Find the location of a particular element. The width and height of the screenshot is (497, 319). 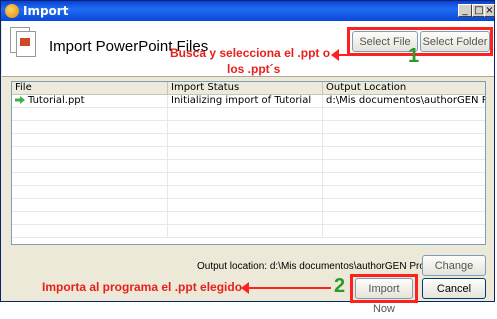

title-bar: Import _ □ × is located at coordinates (248, 11).